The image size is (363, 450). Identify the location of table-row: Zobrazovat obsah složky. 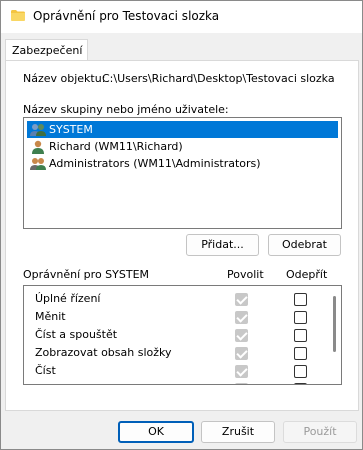
(174, 353).